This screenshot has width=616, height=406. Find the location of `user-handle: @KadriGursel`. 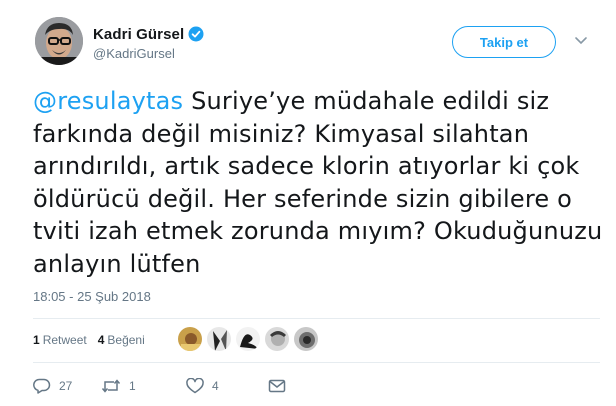

user-handle: @KadriGursel is located at coordinates (148, 53).